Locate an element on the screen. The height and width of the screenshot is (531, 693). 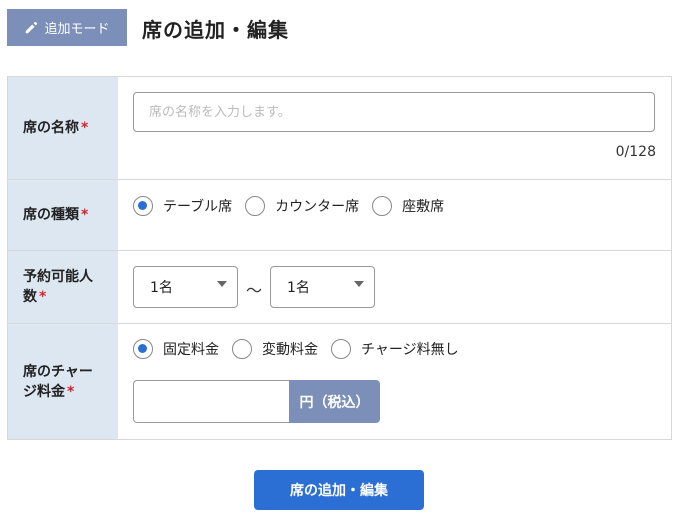
page-title: 席の追加・編集 is located at coordinates (215, 30).